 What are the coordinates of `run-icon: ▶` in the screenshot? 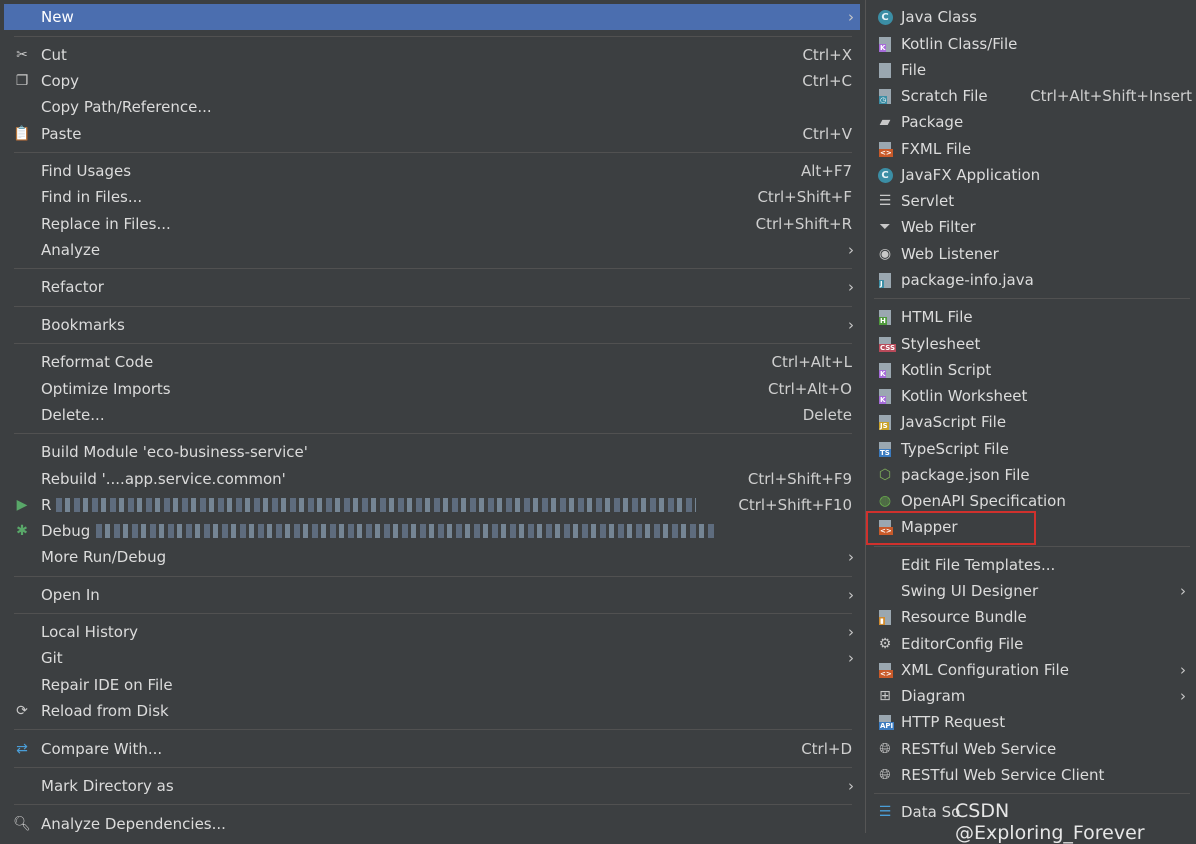 It's located at (22, 505).